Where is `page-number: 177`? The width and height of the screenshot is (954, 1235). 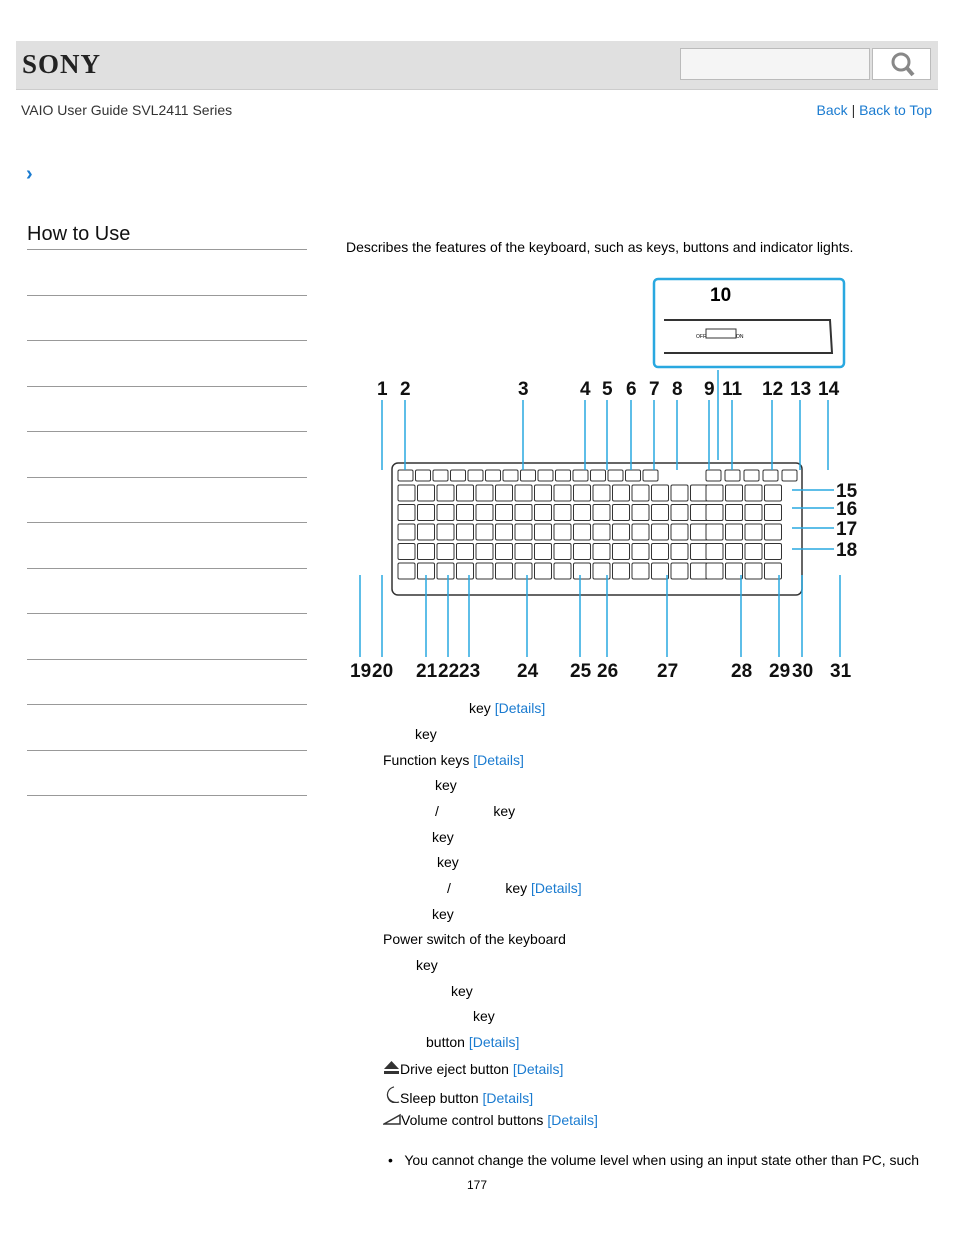 page-number: 177 is located at coordinates (477, 1185).